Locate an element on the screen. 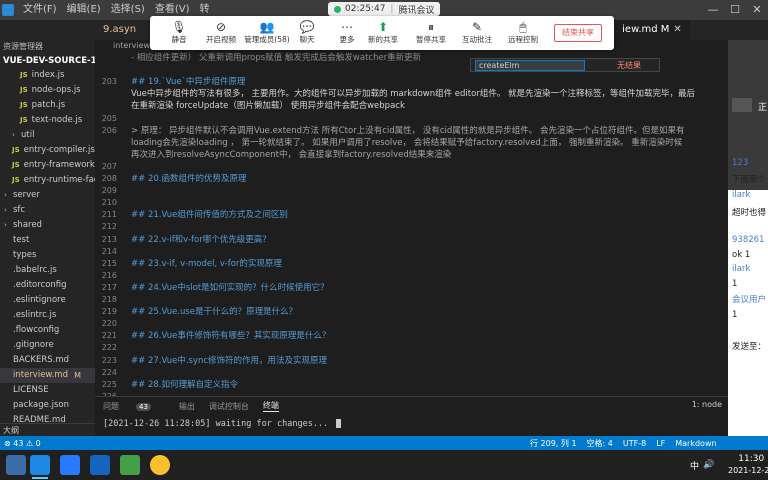 Image resolution: width=768 pixels, height=480 pixels. windows-taskbar: 中 🔊 11:30 2021-12-26 is located at coordinates (384, 465).